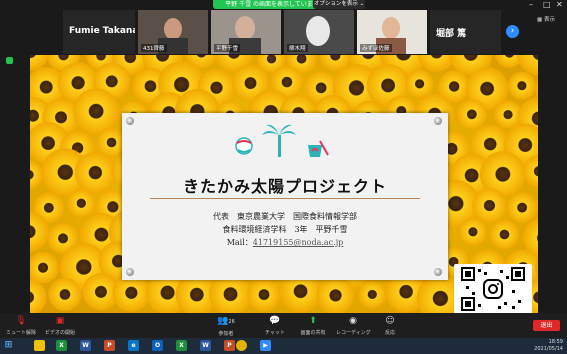 This screenshot has height=354, width=567. Describe the element at coordinates (21, 321) in the screenshot. I see `microphone-muted-icon: 🎙` at that location.